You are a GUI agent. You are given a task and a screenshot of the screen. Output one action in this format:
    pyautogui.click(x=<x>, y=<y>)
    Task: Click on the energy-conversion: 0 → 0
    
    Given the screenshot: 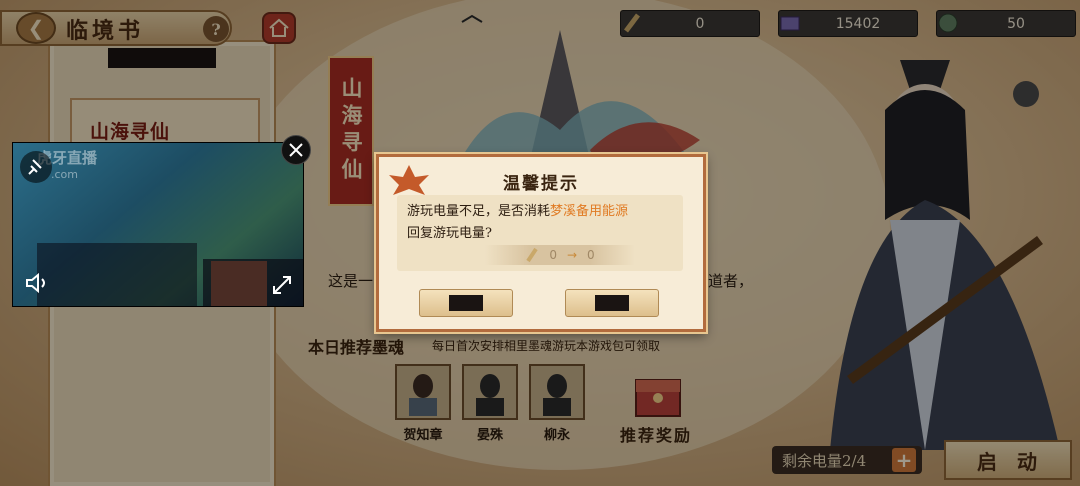 What is the action you would take?
    pyautogui.click(x=560, y=255)
    